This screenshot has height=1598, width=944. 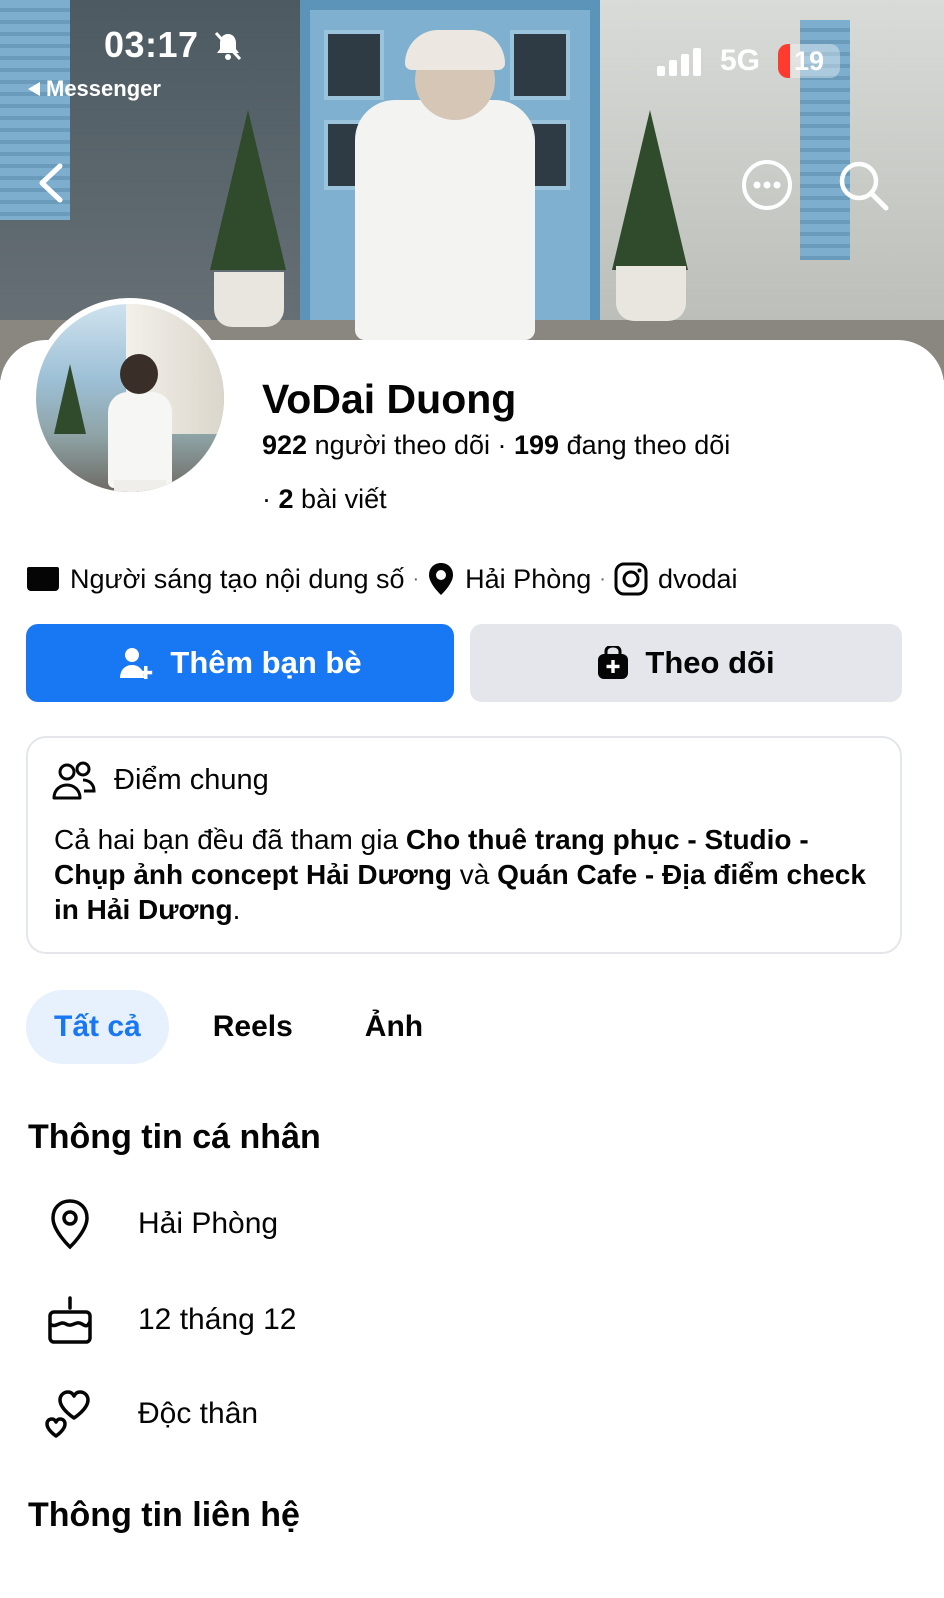 I want to click on detail-location: Hải Phòng, so click(x=161, y=1224).